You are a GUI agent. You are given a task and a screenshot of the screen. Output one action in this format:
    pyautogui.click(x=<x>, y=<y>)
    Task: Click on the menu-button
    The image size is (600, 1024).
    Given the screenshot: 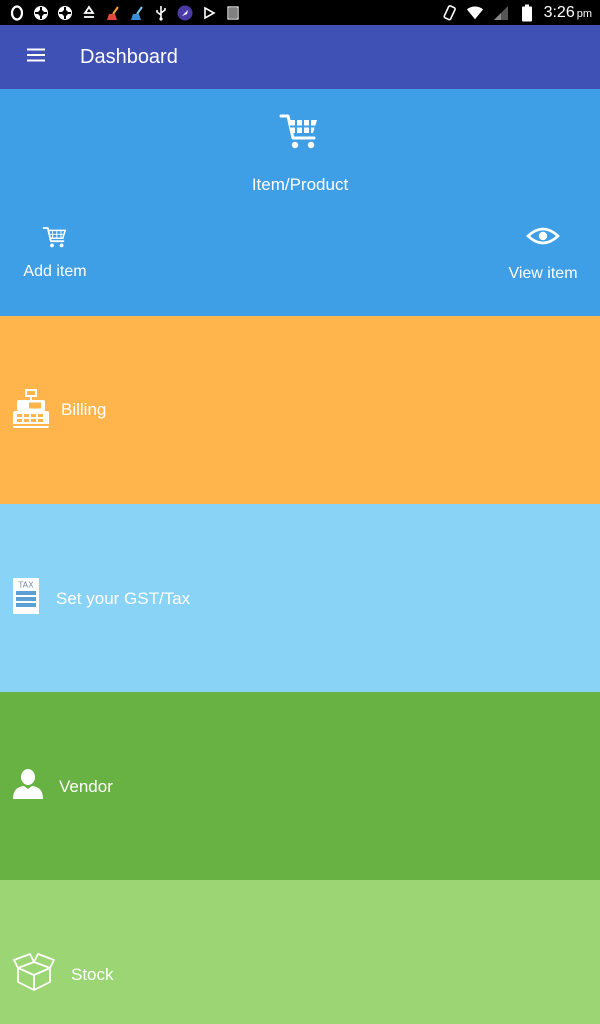 What is the action you would take?
    pyautogui.click(x=36, y=57)
    